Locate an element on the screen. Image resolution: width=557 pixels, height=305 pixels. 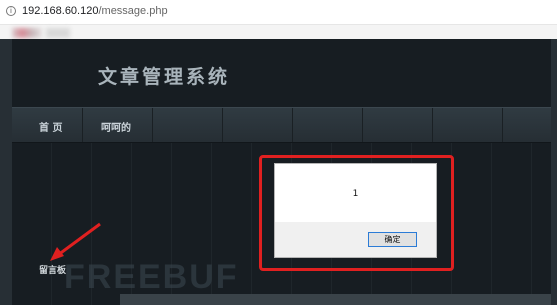
arrow-shaft is located at coordinates (79, 239).